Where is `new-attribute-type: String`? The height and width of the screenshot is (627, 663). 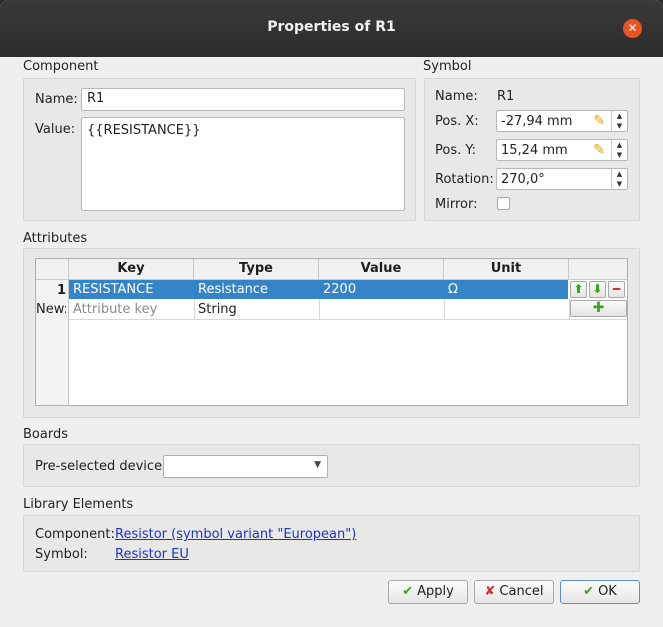 new-attribute-type: String is located at coordinates (258, 309).